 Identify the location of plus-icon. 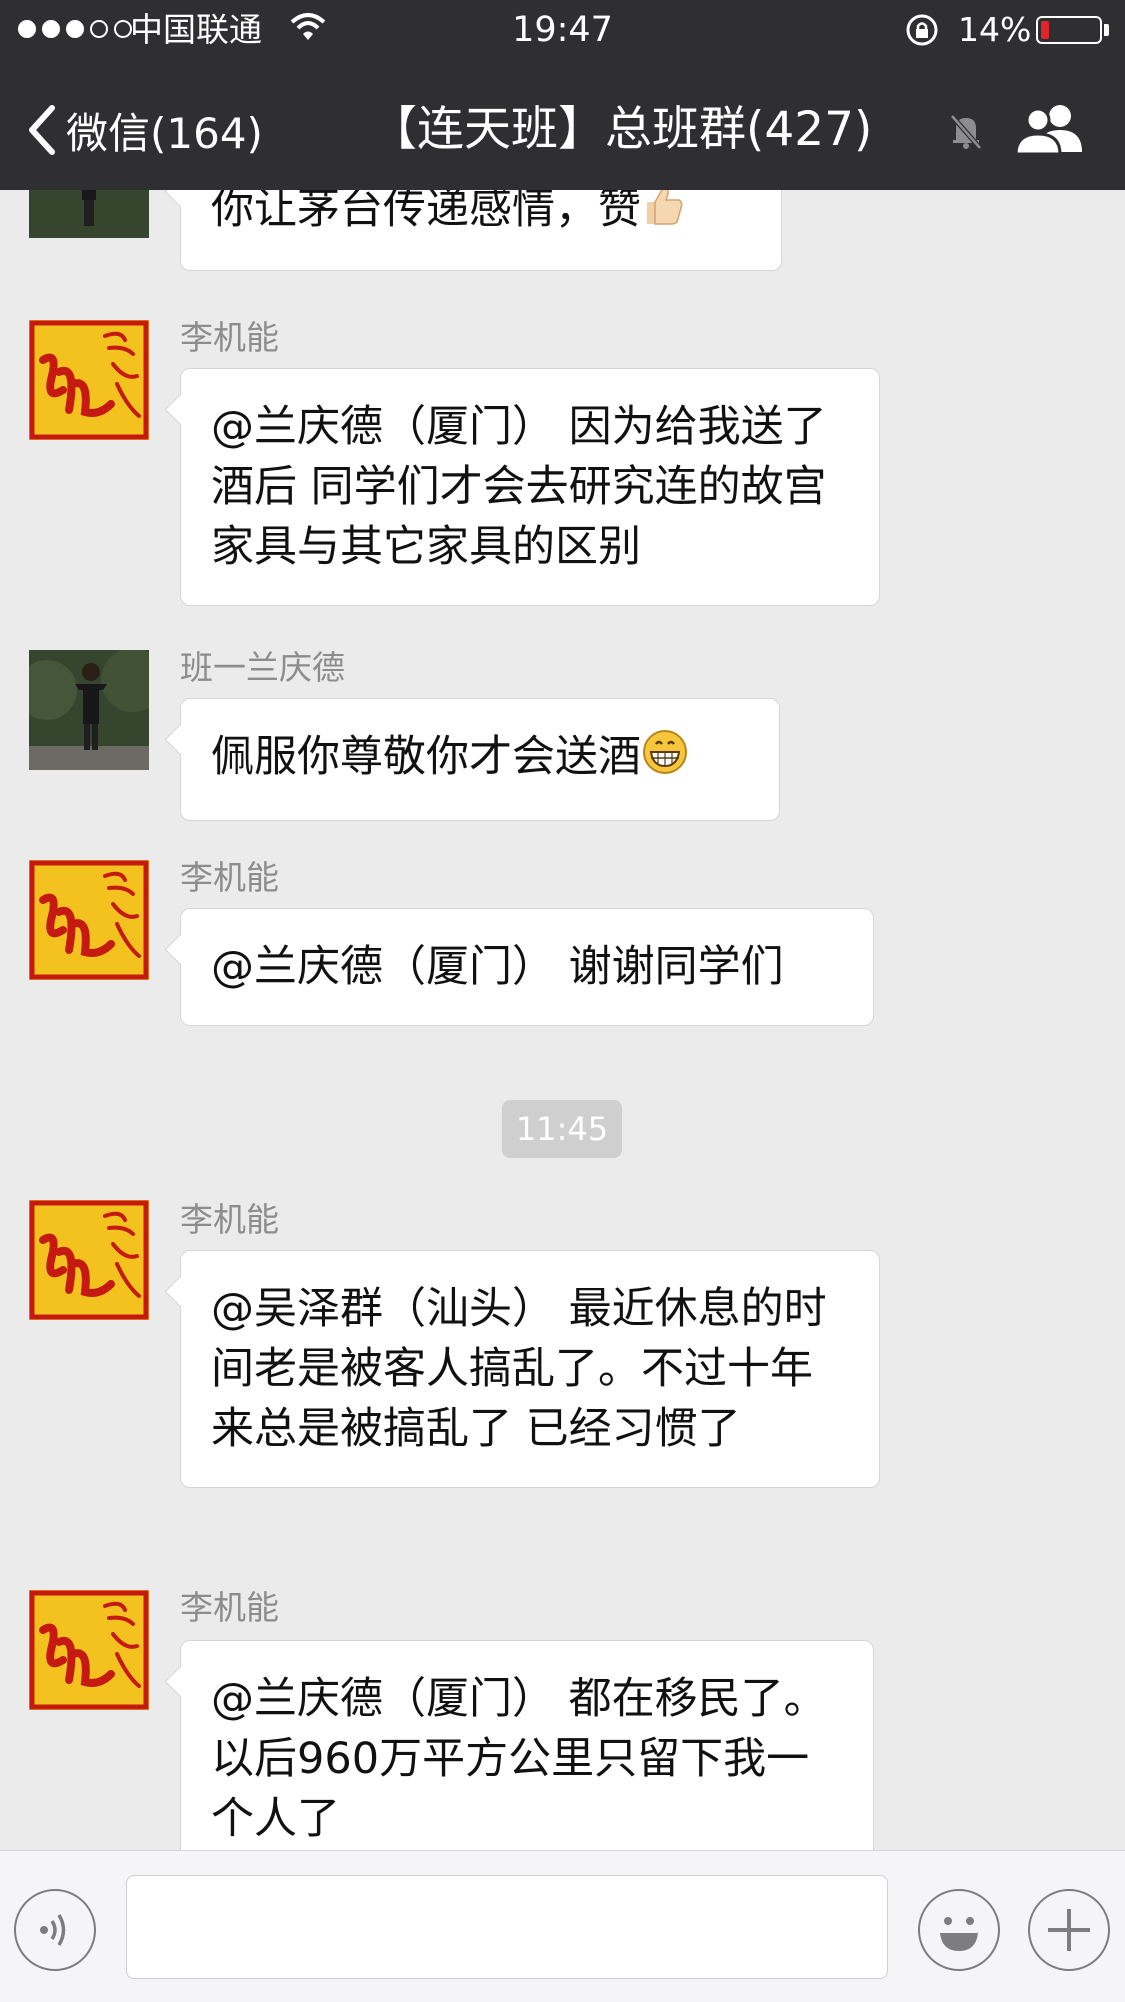
(1069, 1930).